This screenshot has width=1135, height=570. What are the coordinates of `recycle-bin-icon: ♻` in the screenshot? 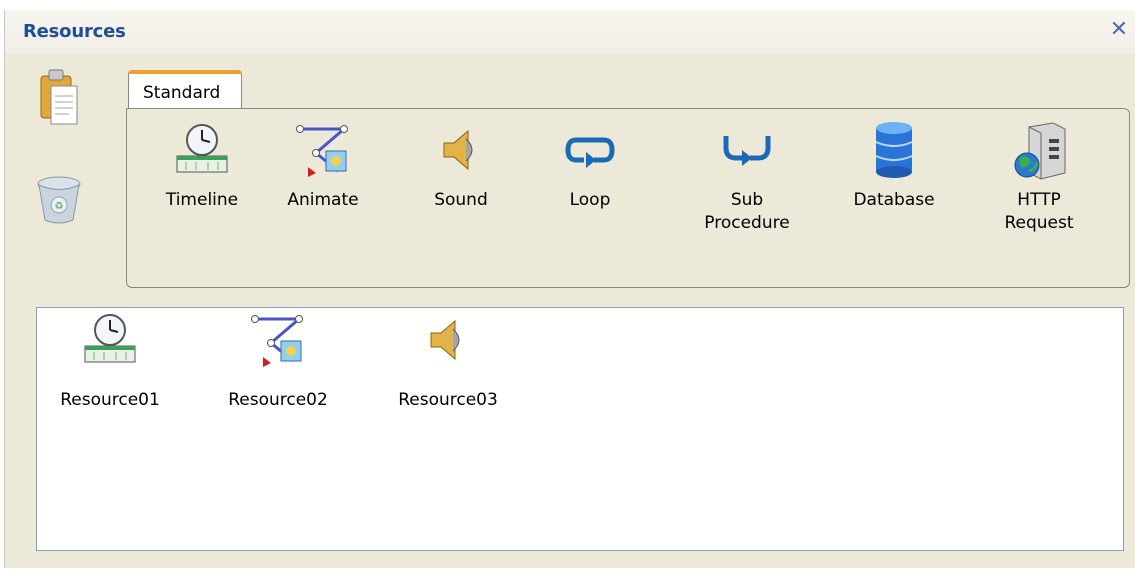 It's located at (59, 200).